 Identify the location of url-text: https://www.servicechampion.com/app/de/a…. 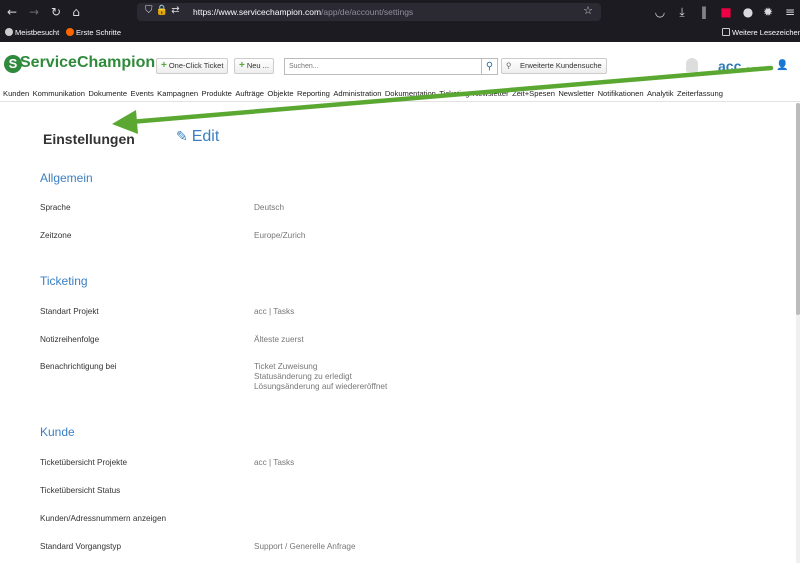
(303, 12).